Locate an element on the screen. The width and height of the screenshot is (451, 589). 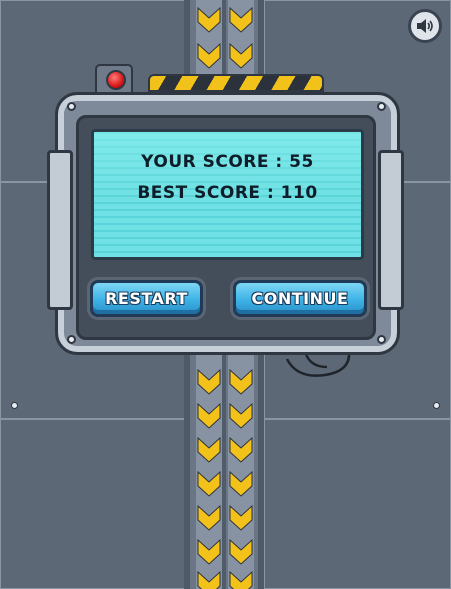
best-score-text: BEST SCORE : 110 is located at coordinates (227, 193).